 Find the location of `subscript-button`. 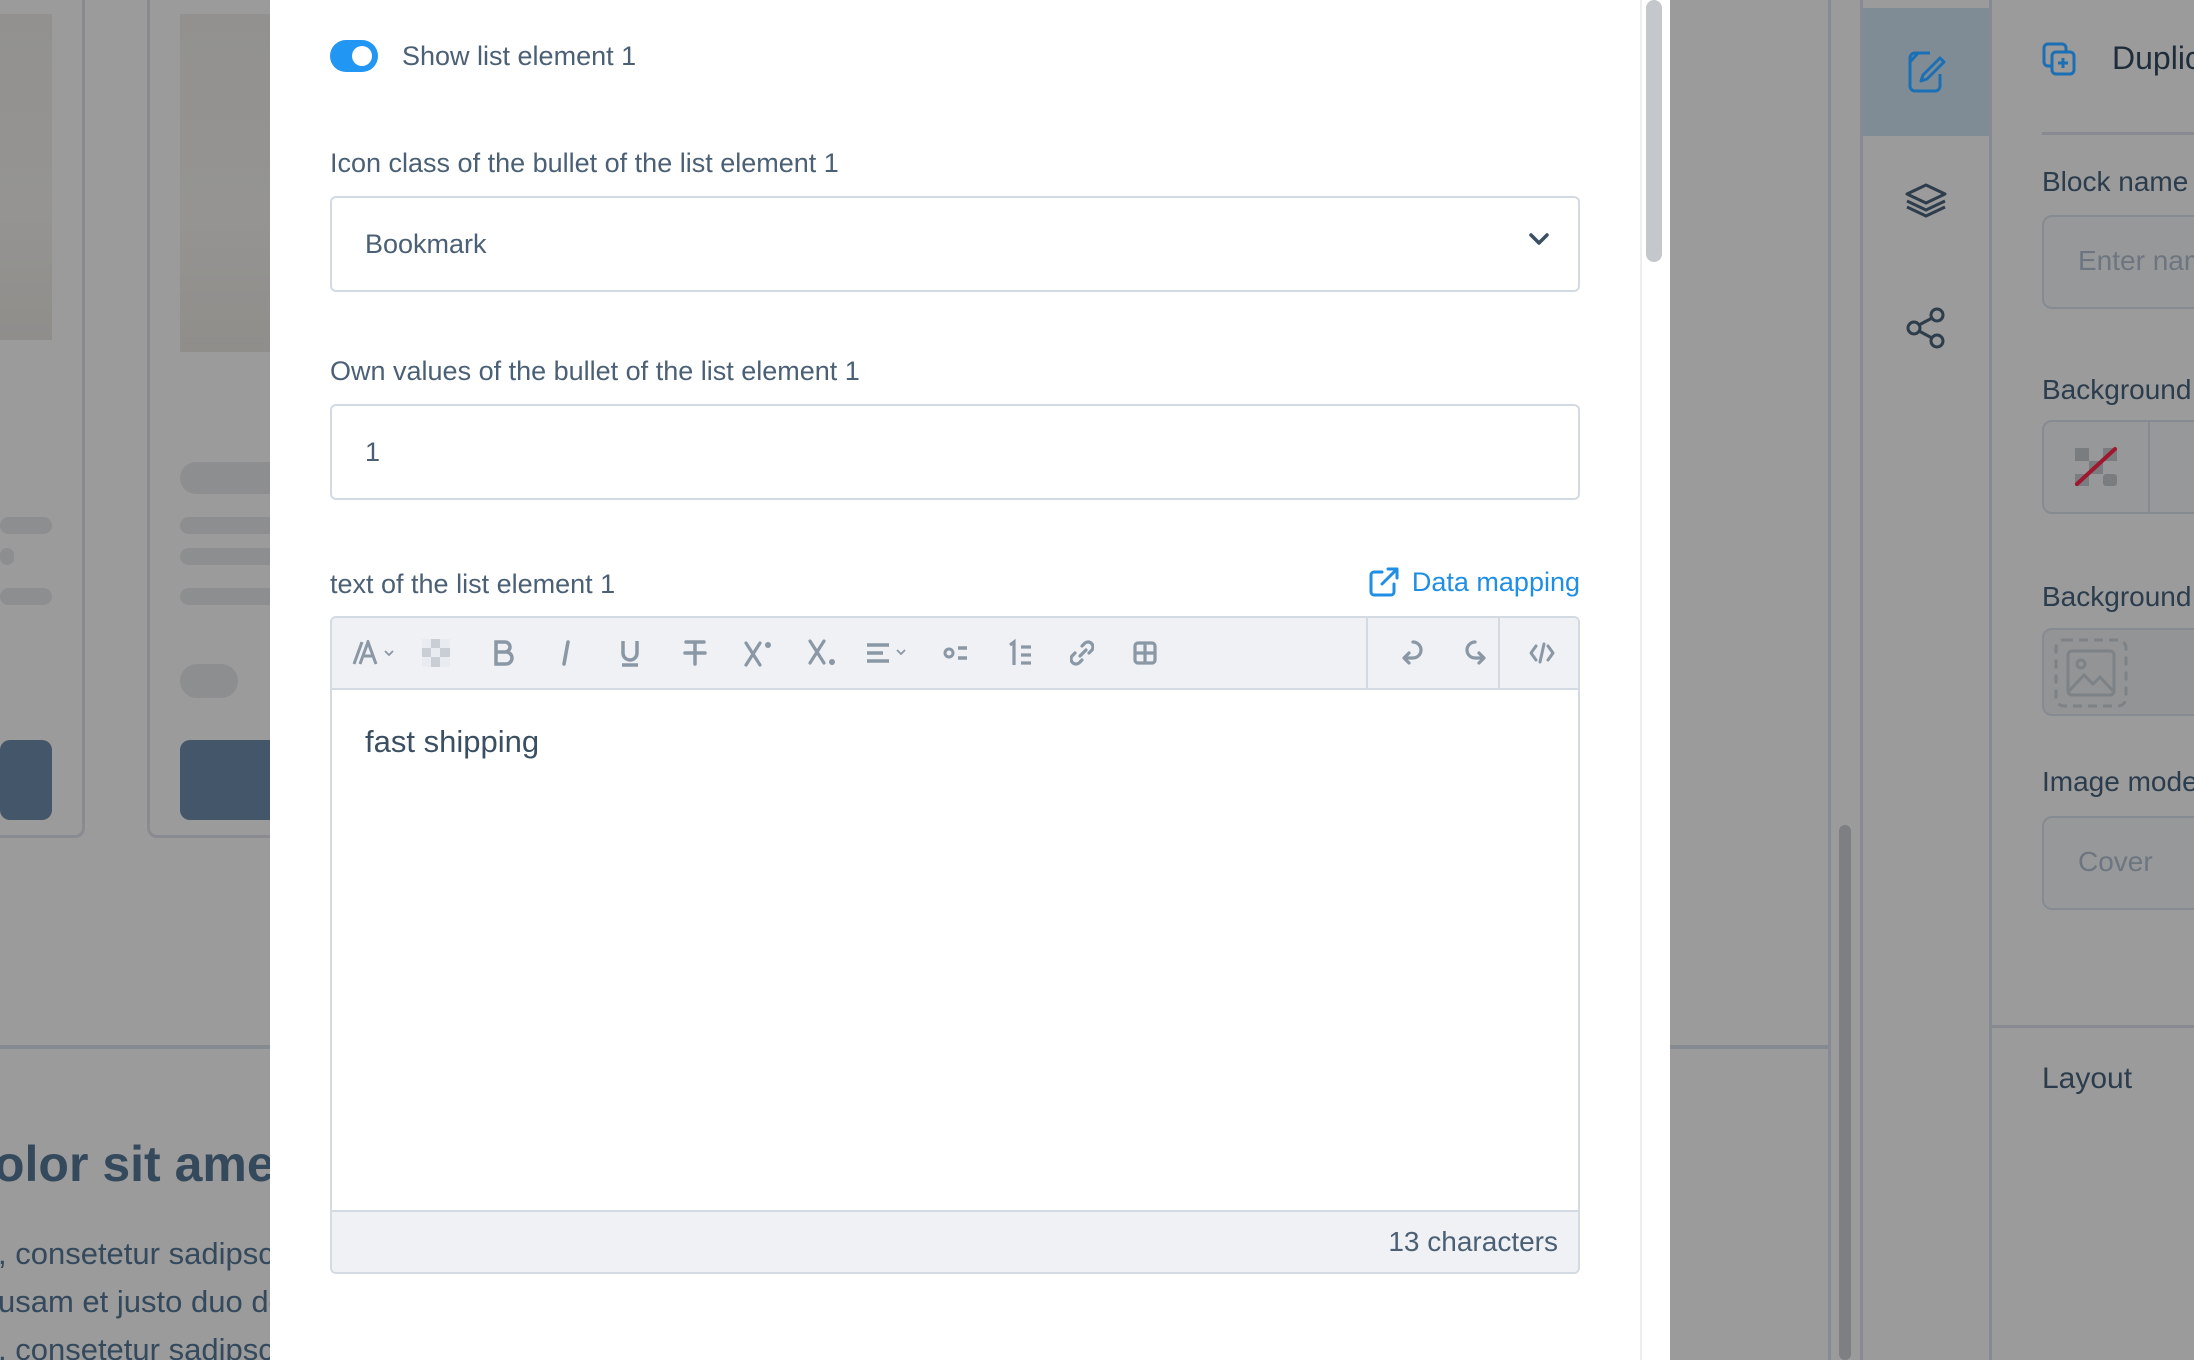

subscript-button is located at coordinates (822, 653).